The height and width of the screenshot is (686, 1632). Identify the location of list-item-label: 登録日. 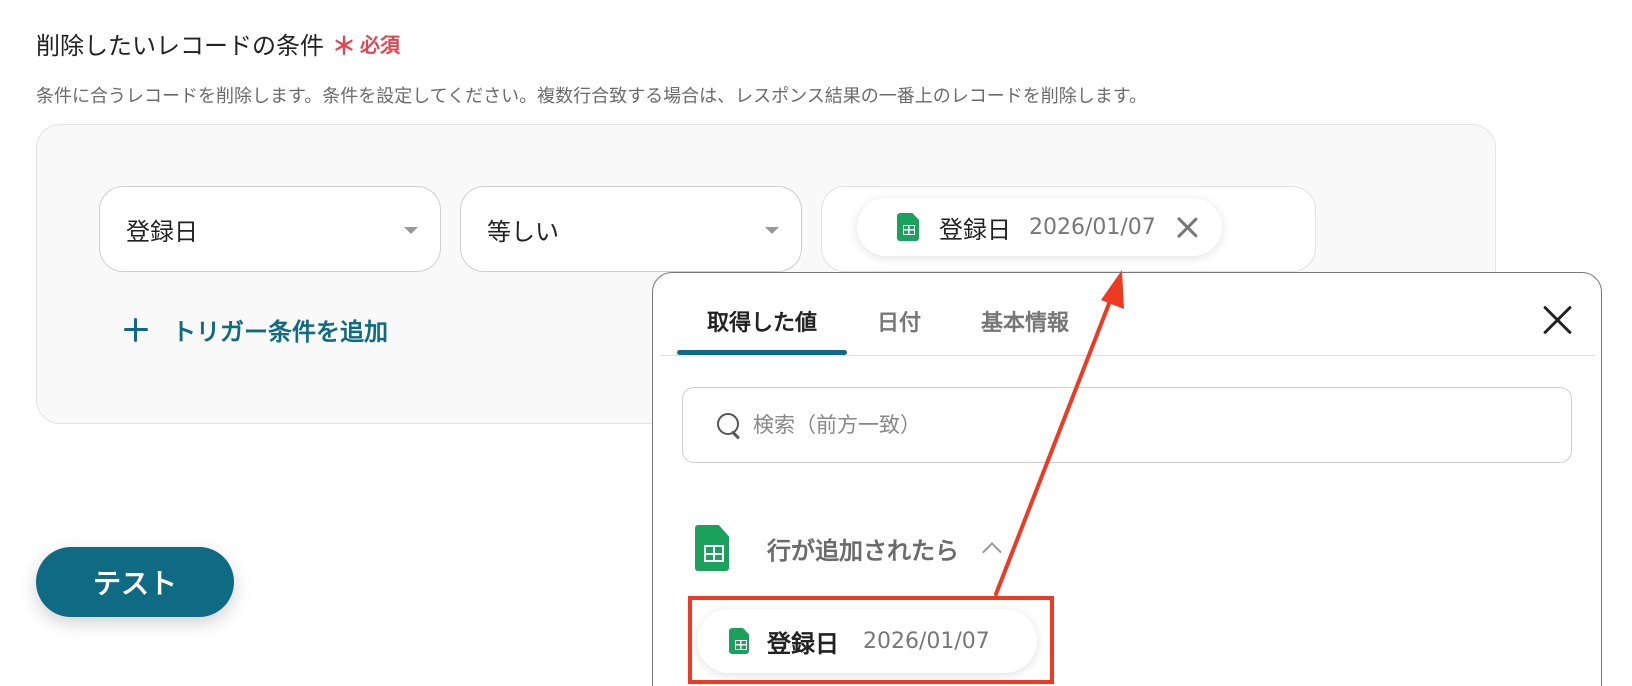
(803, 643).